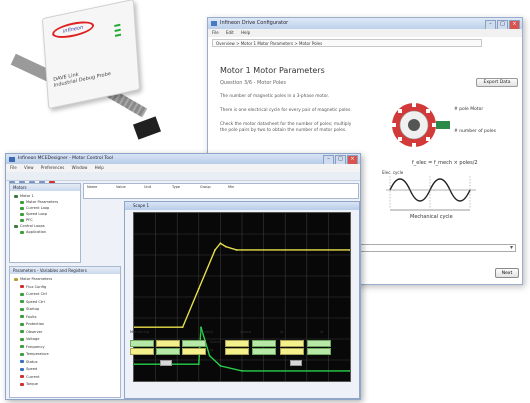  I want to click on tree-item: Flux Config, so click(33, 287).